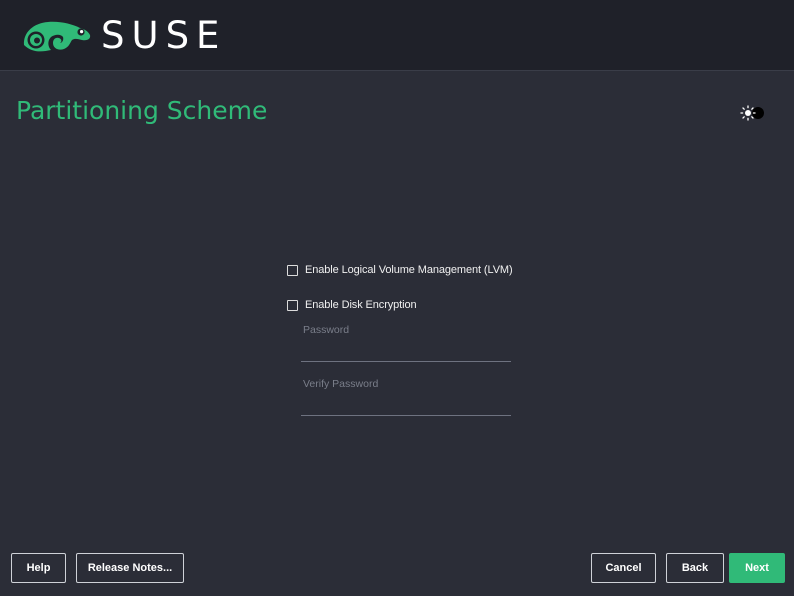  What do you see at coordinates (406, 415) in the screenshot?
I see `verify-password-underline` at bounding box center [406, 415].